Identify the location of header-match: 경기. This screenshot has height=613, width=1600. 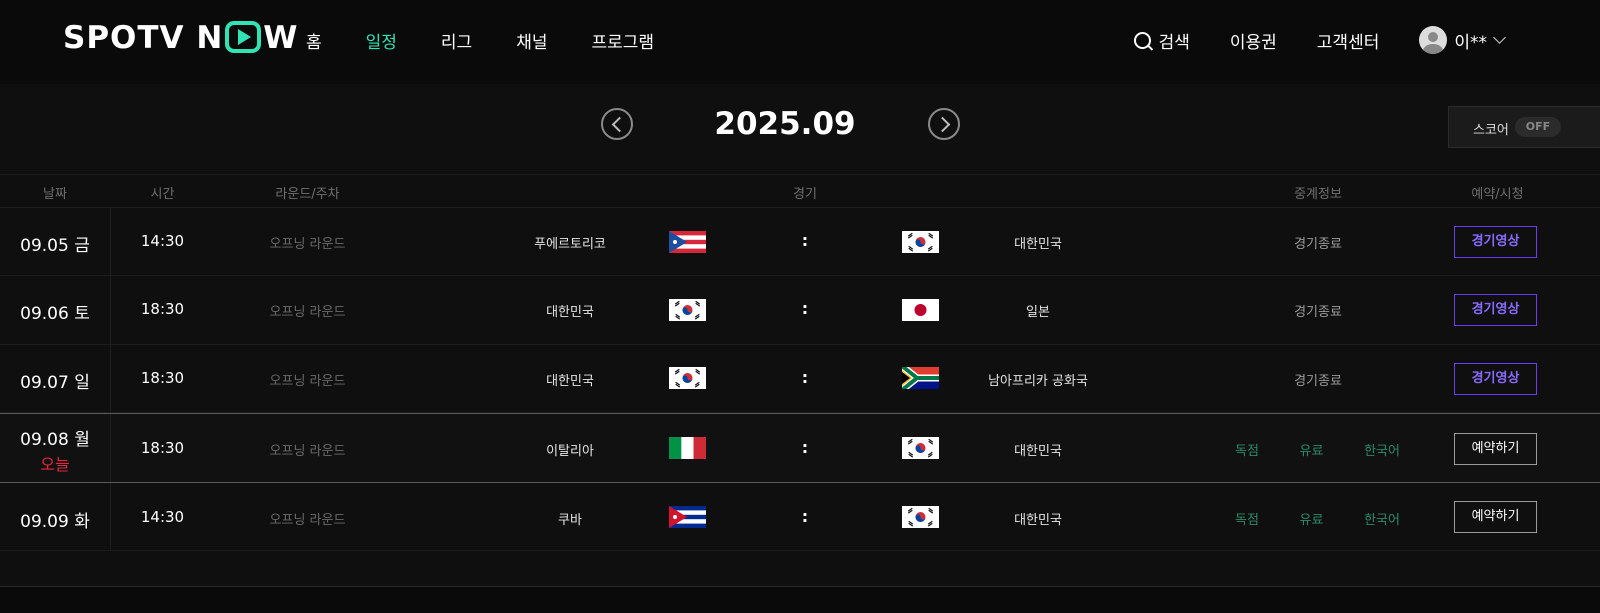
(805, 194).